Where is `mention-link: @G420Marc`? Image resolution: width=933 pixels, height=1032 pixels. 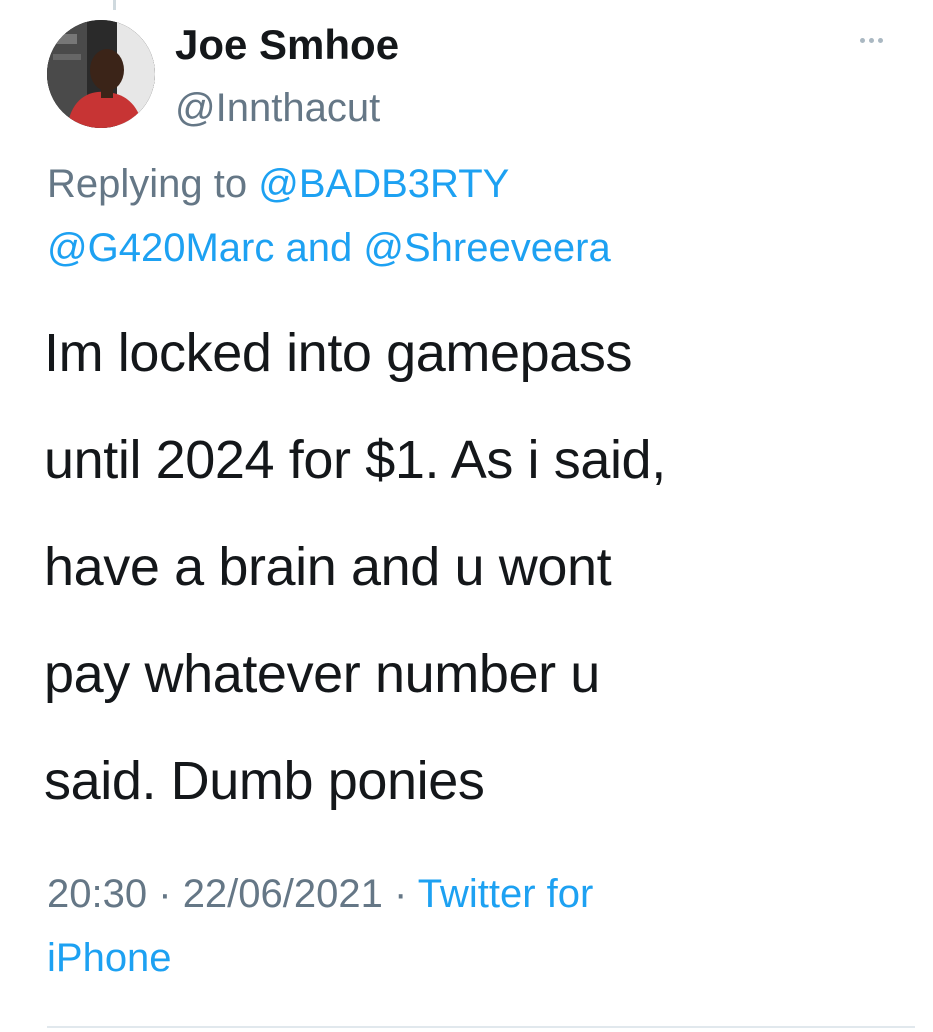
mention-link: @G420Marc is located at coordinates (160, 248).